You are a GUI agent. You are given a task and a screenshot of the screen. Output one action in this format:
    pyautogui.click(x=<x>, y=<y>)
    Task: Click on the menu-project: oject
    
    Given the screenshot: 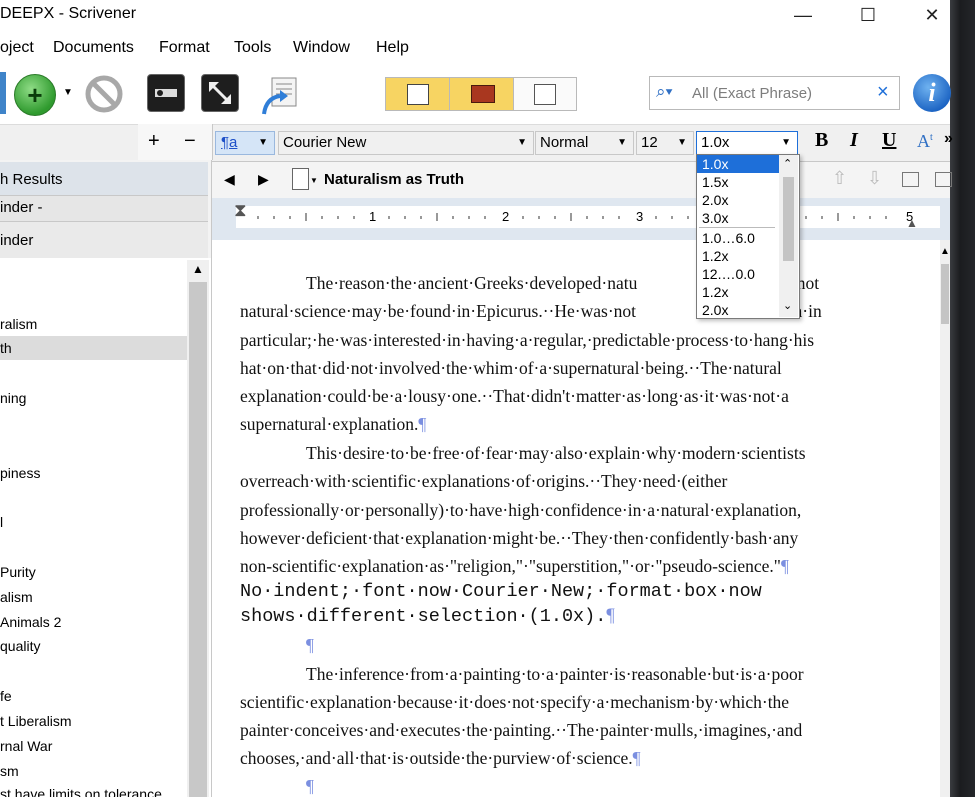 What is the action you would take?
    pyautogui.click(x=17, y=48)
    